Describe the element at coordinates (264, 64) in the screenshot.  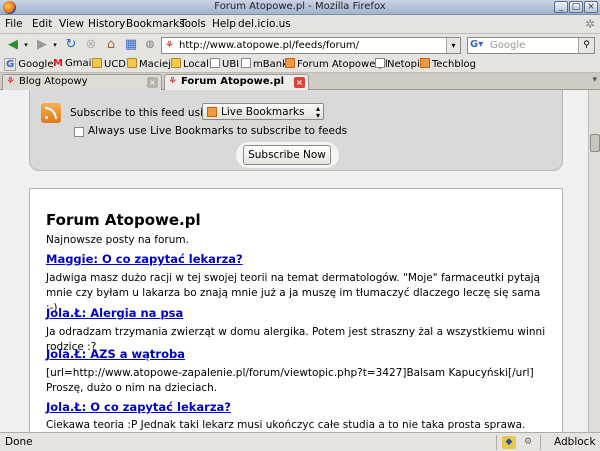
I see `bookmark-mbank: mBank` at that location.